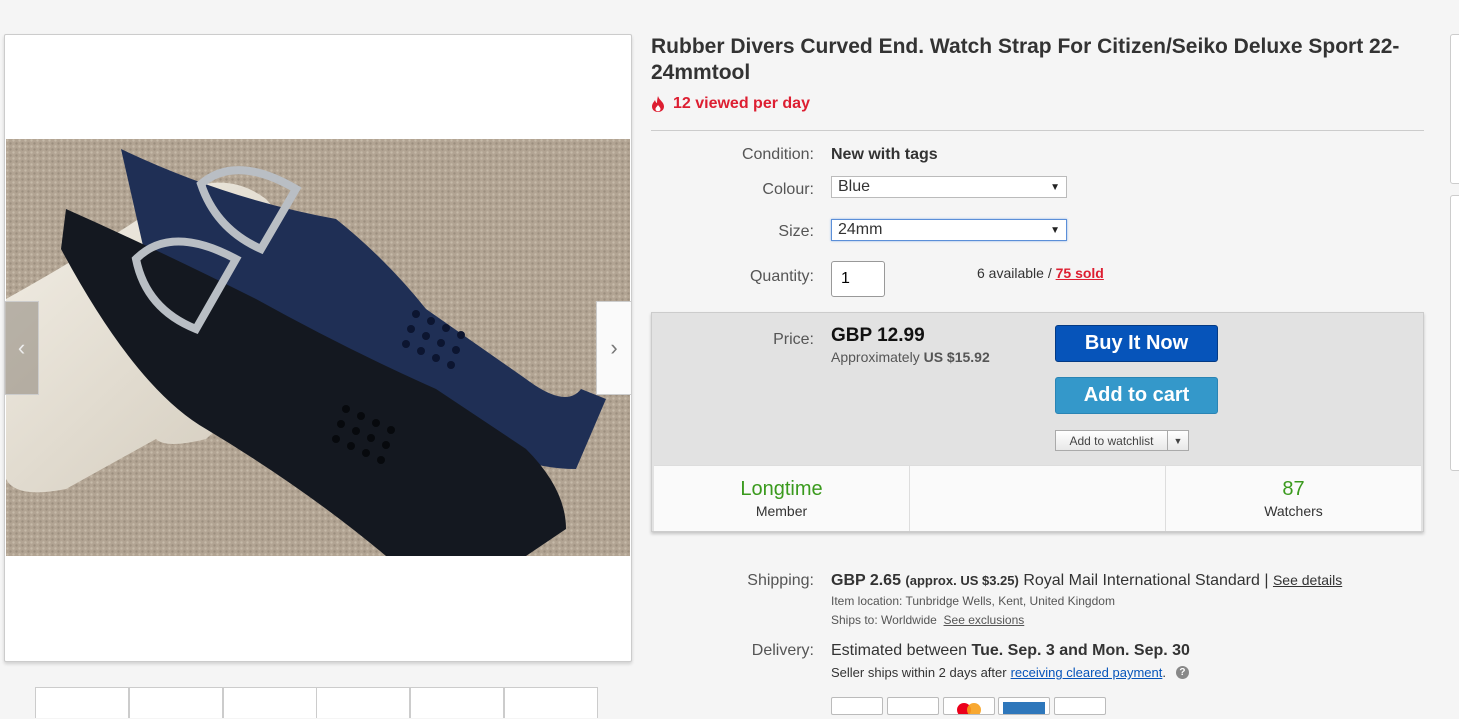  What do you see at coordinates (781, 511) in the screenshot?
I see `stat-label: Member` at bounding box center [781, 511].